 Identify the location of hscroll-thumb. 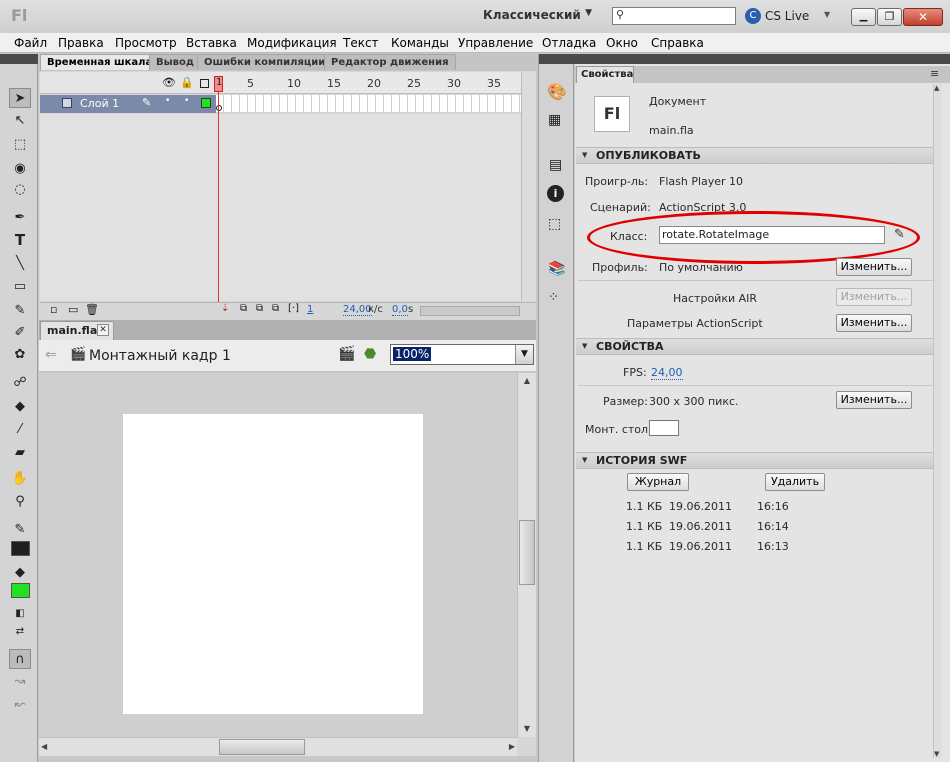
(262, 747).